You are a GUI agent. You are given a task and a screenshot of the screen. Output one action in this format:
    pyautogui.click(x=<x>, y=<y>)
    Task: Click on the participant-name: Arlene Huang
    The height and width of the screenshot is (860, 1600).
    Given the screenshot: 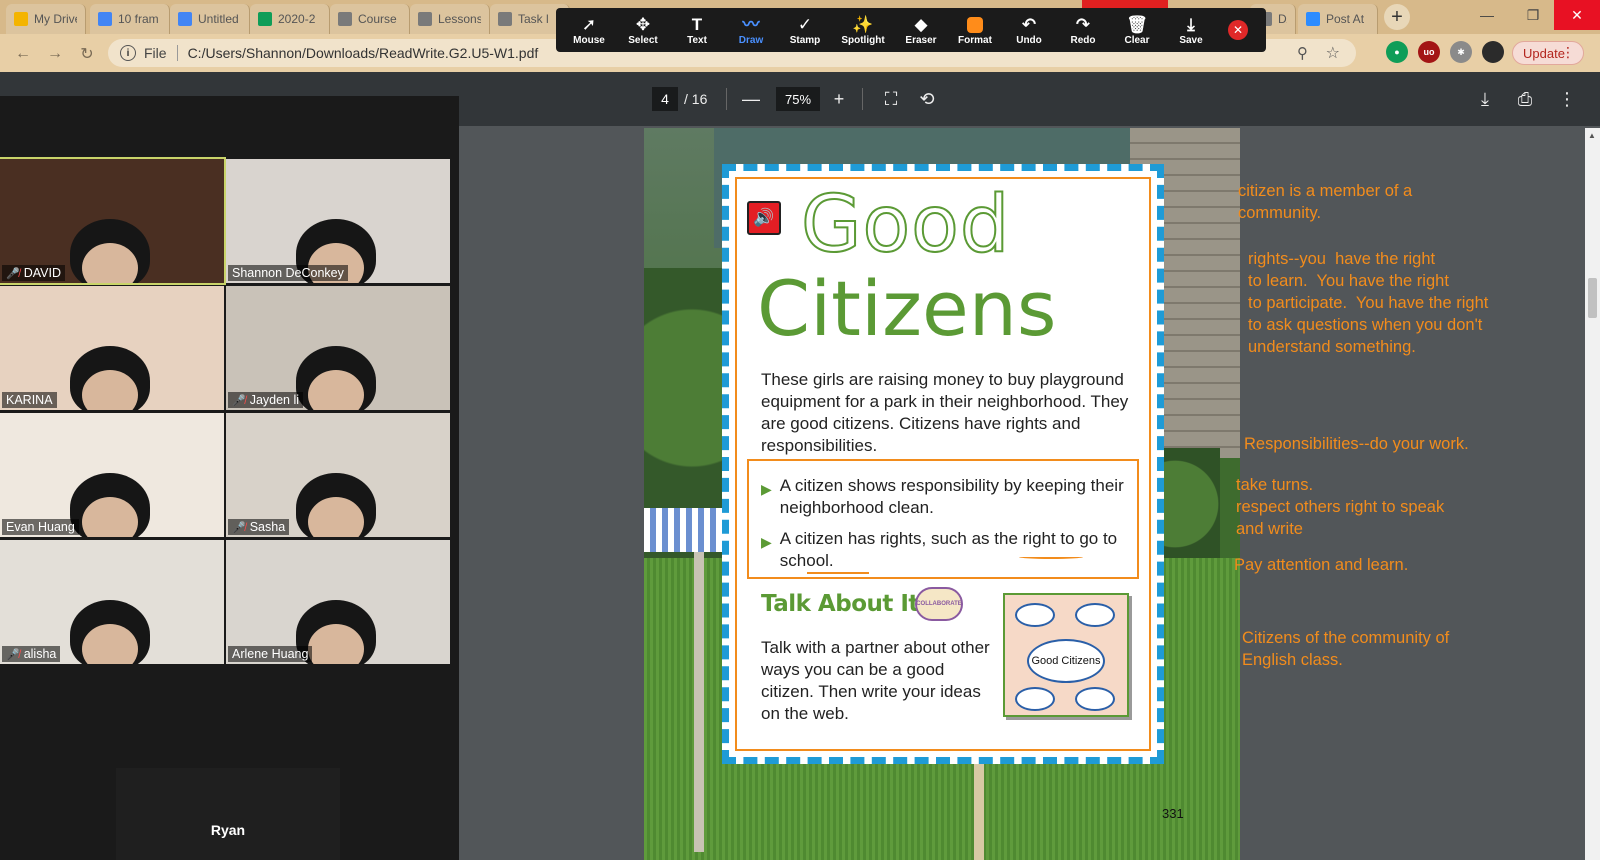 What is the action you would take?
    pyautogui.click(x=270, y=654)
    